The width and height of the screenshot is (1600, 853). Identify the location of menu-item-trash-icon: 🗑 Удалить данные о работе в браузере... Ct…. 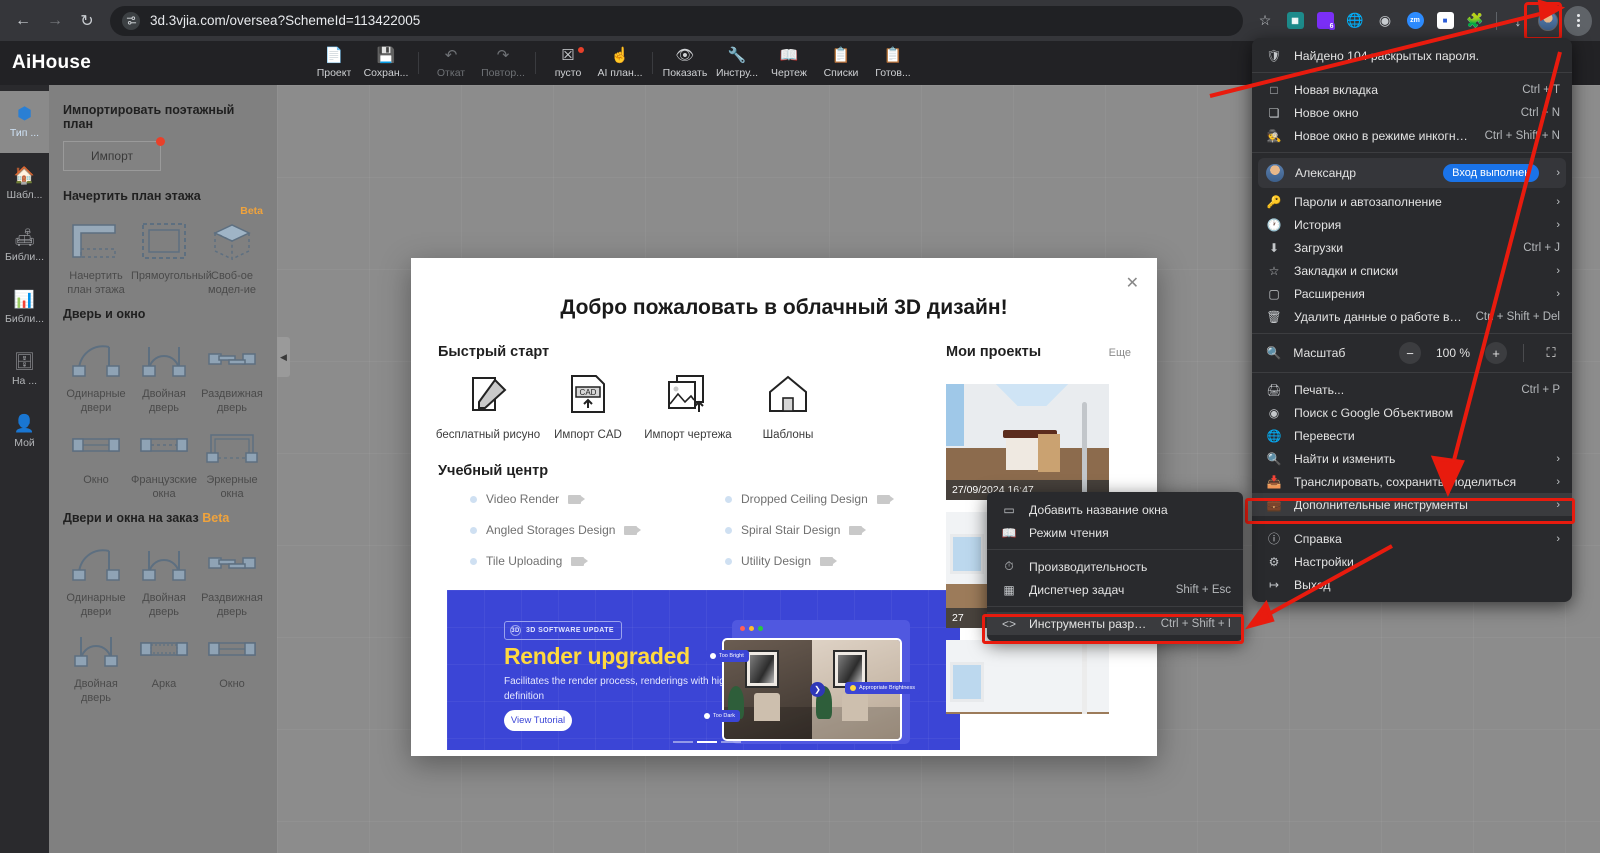
(1412, 316).